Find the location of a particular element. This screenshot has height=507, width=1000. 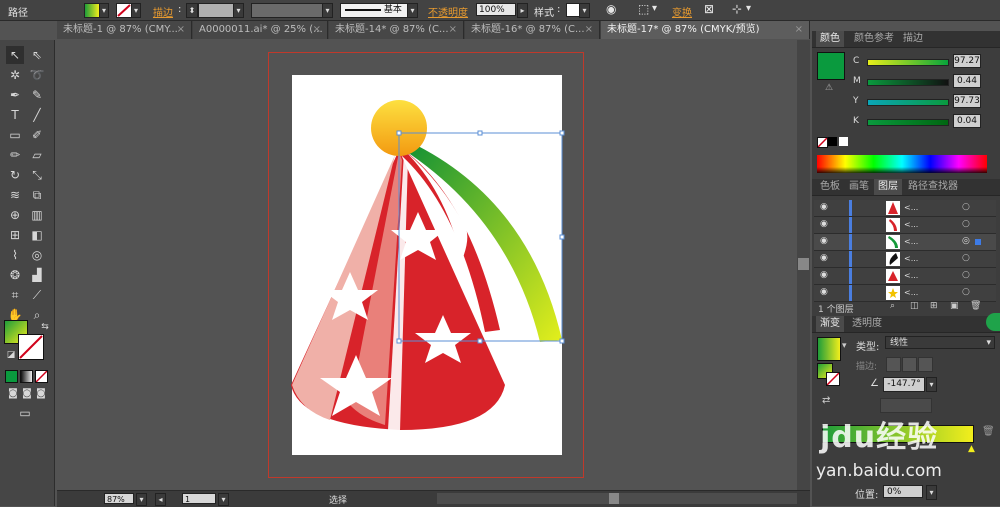

channel-y-value: 97.73 is located at coordinates (967, 101).